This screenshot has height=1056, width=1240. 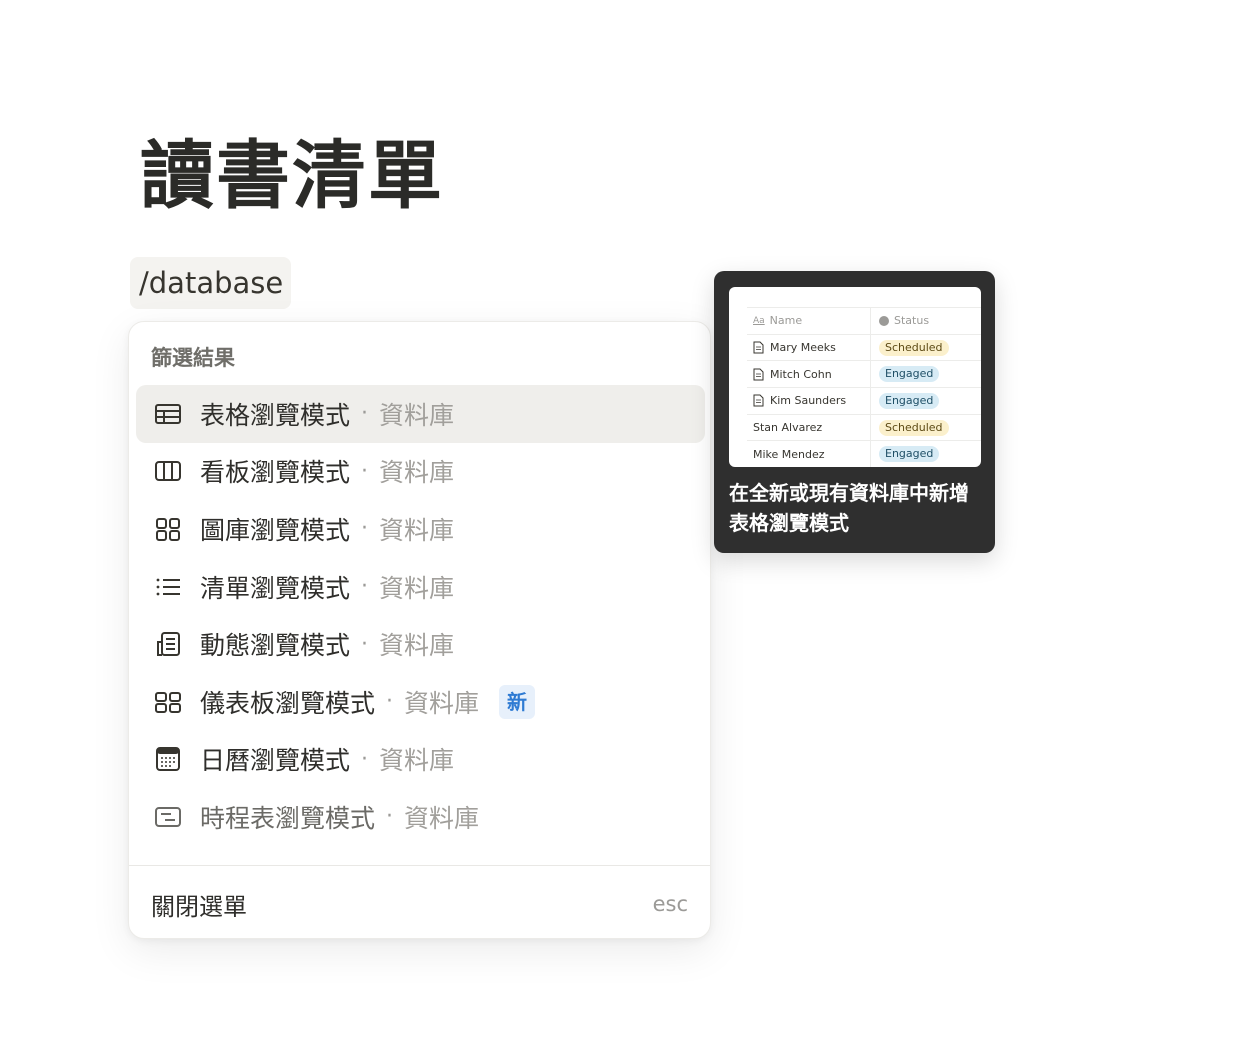 I want to click on menu-item-label: 動態瀏覽模式, so click(x=275, y=646).